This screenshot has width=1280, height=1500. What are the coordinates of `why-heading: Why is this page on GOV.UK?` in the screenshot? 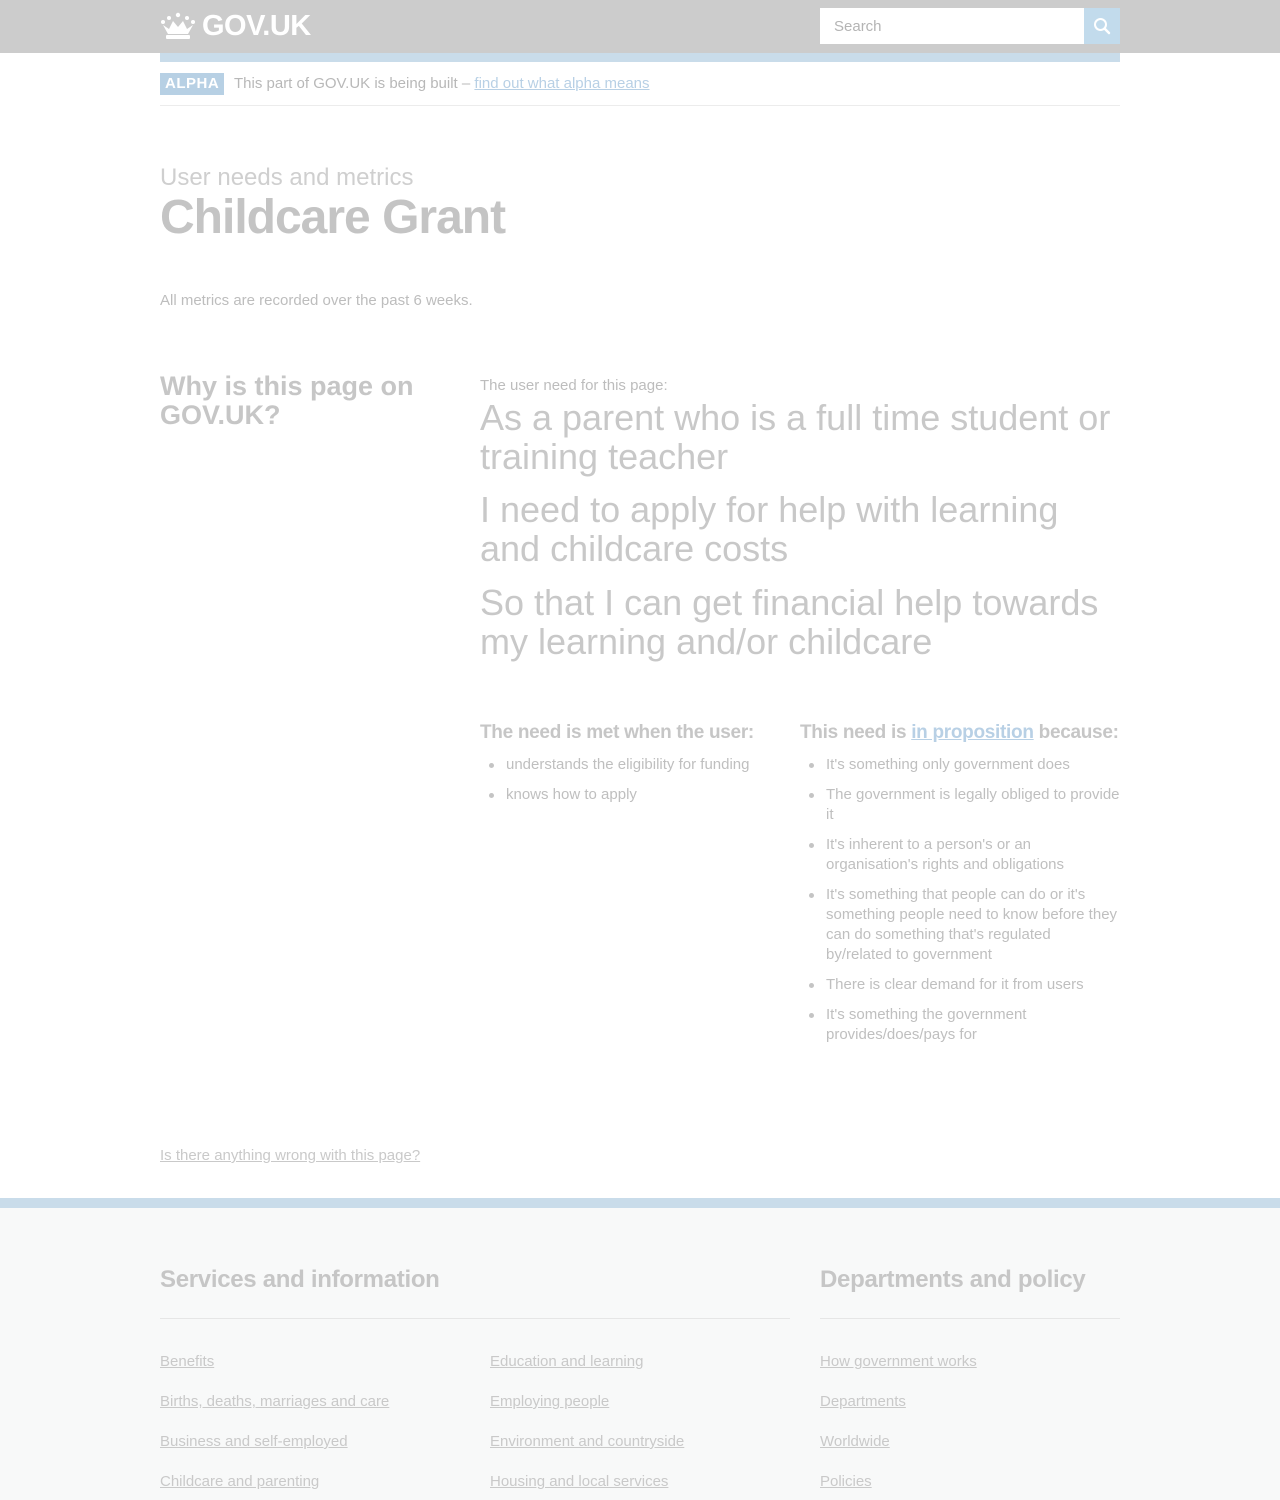 It's located at (287, 400).